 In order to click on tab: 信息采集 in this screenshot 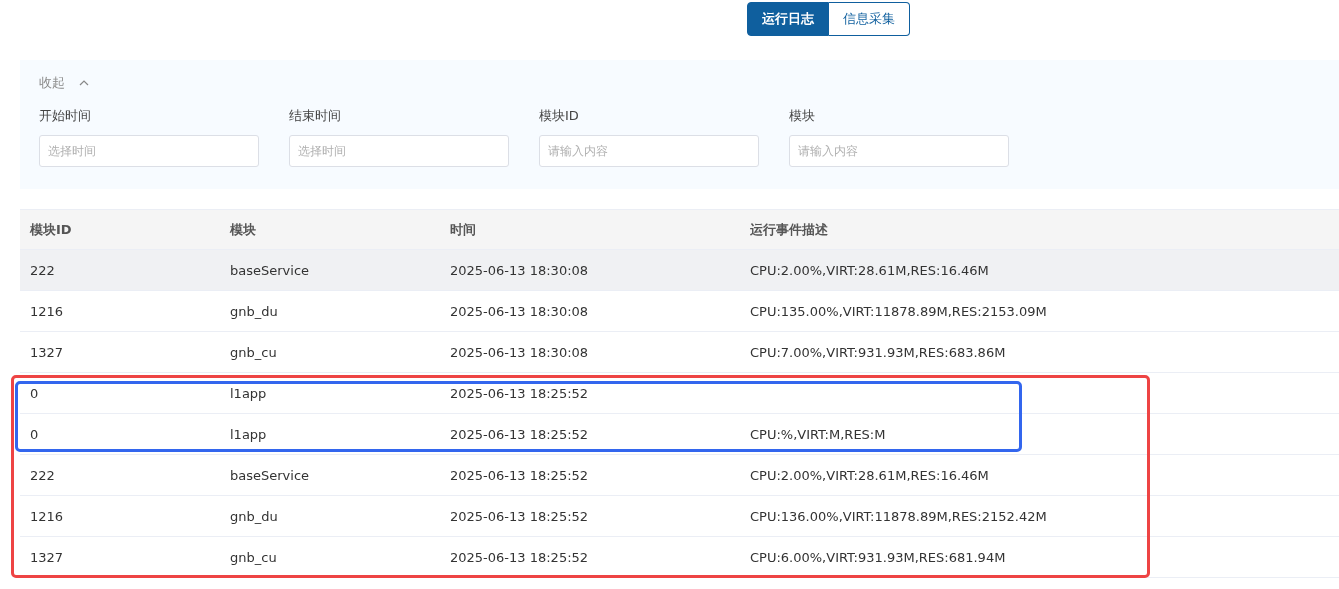, I will do `click(869, 19)`.